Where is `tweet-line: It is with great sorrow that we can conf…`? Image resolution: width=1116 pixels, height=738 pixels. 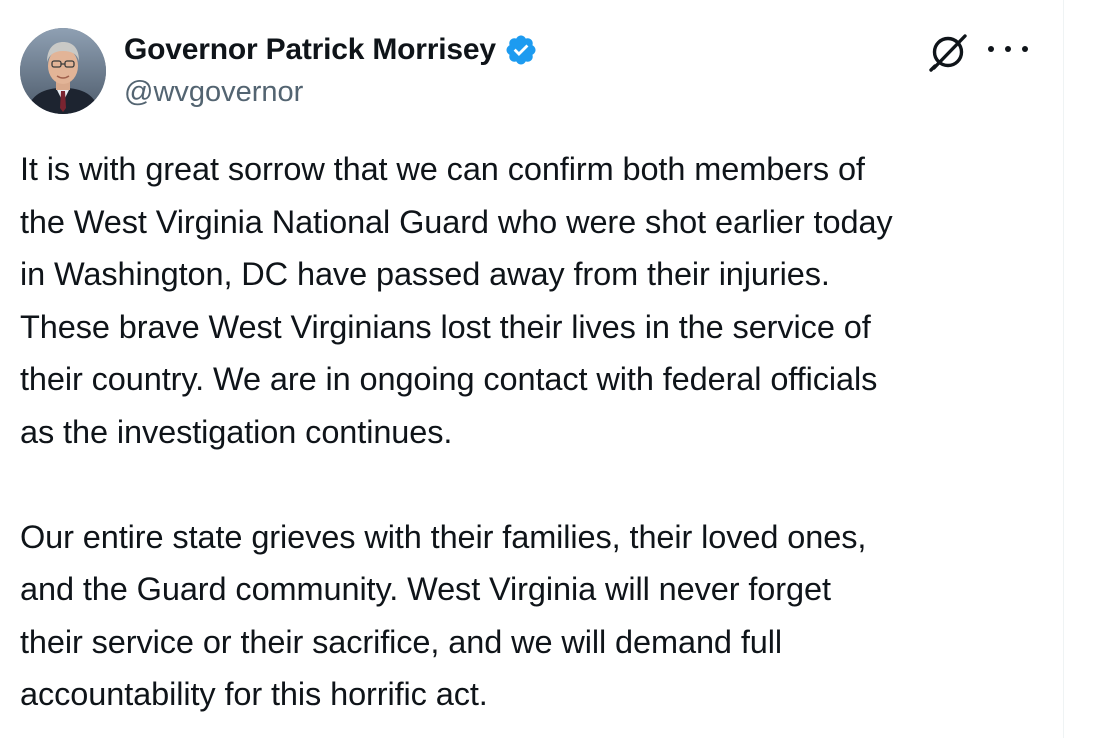 tweet-line: It is with great sorrow that we can conf… is located at coordinates (442, 169).